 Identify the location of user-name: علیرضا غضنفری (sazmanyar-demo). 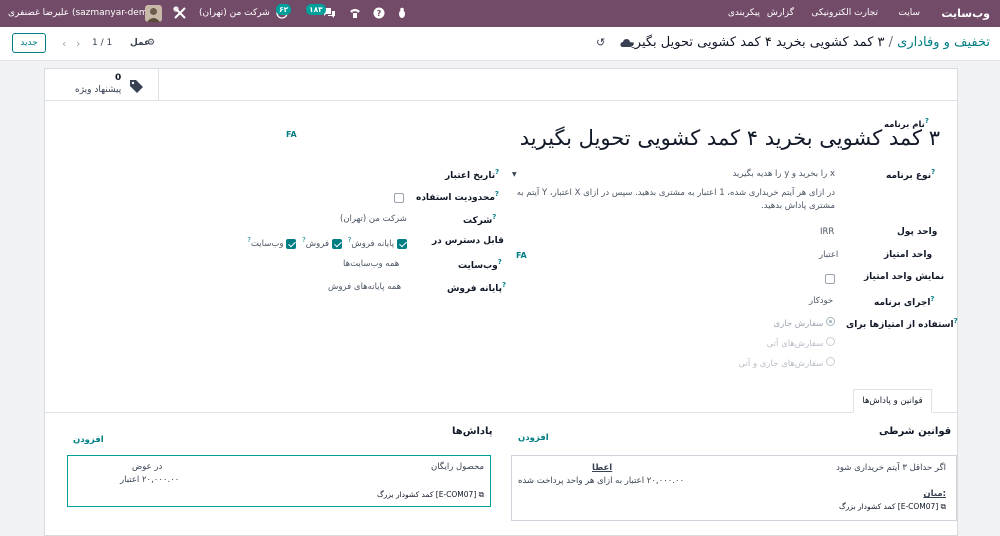
(82, 13).